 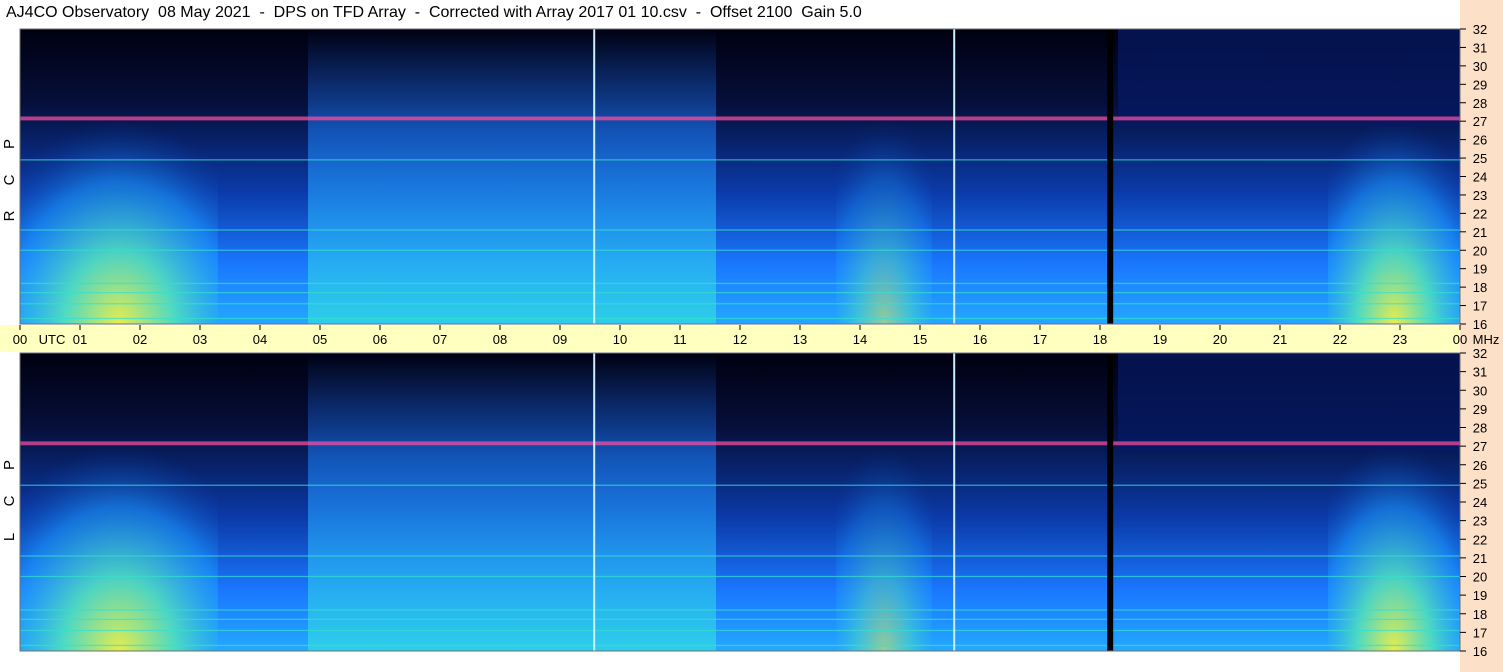 I want to click on time-tick-label: 14, so click(x=860, y=339).